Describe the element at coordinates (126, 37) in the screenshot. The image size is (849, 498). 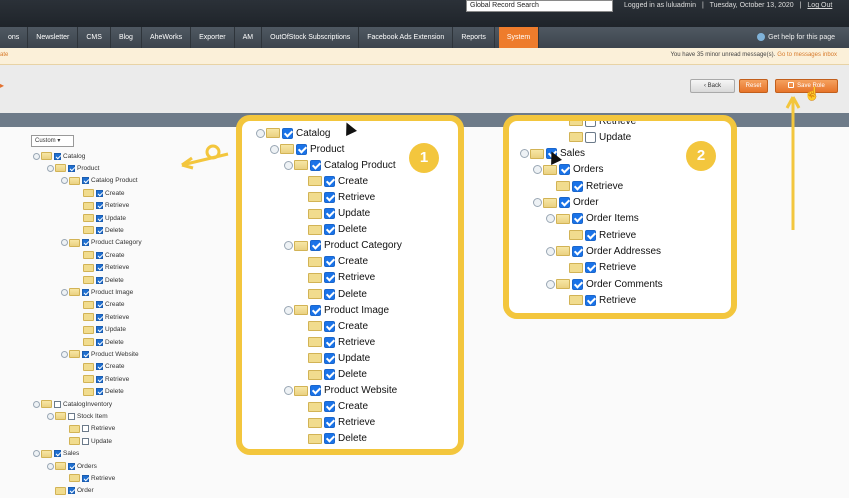
I see `nav-item-blog: Blog` at that location.